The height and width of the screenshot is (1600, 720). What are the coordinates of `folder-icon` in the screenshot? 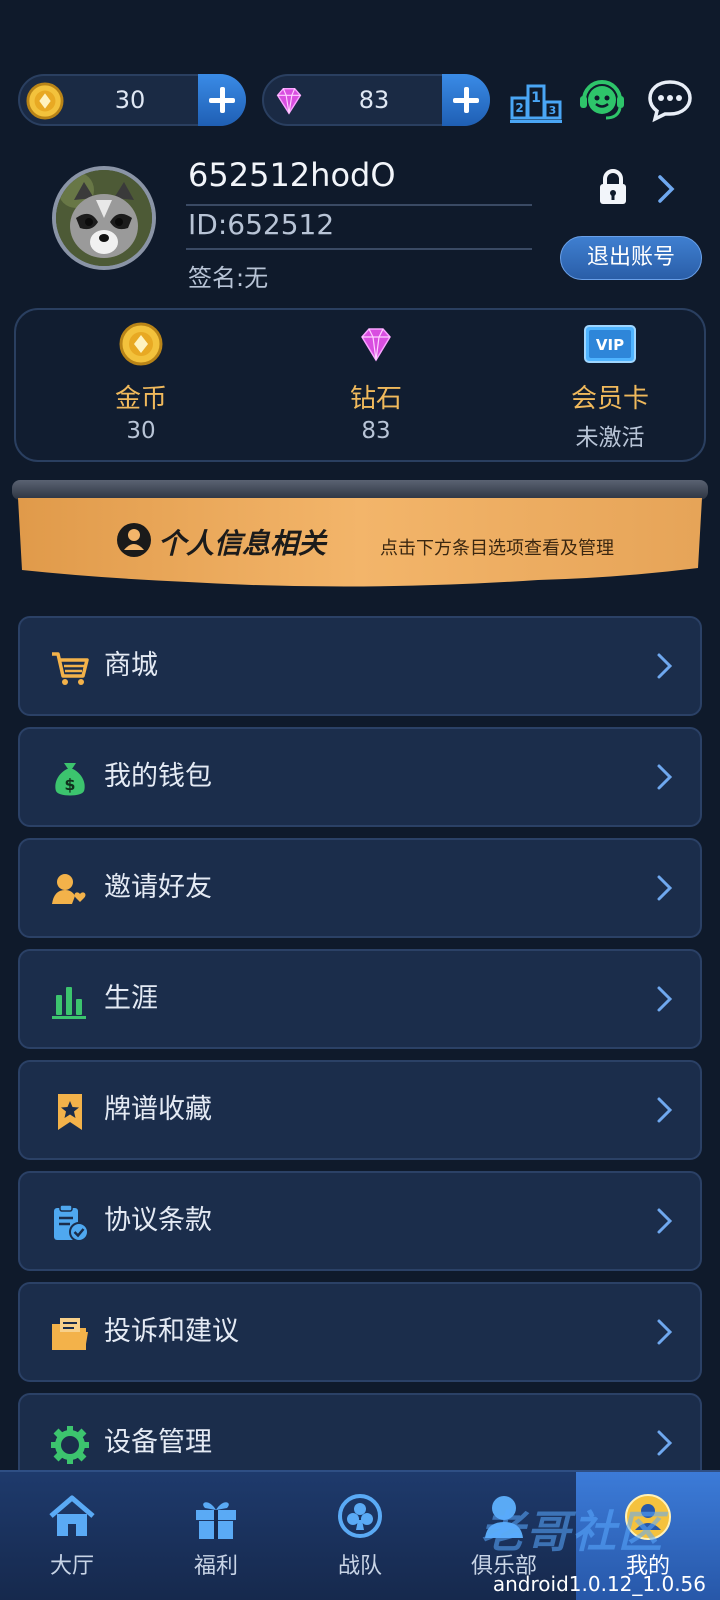 It's located at (70, 1334).